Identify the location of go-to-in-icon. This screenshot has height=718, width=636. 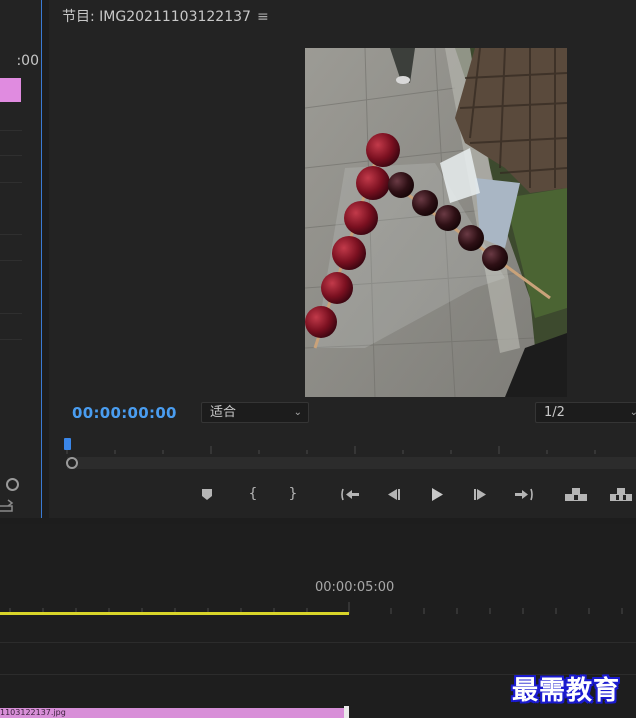
(350, 494).